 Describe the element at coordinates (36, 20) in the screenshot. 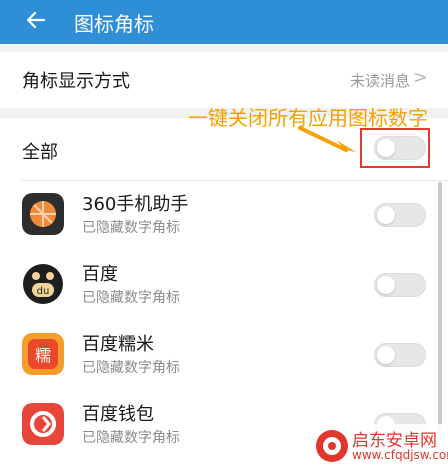

I see `back-arrow-icon` at that location.